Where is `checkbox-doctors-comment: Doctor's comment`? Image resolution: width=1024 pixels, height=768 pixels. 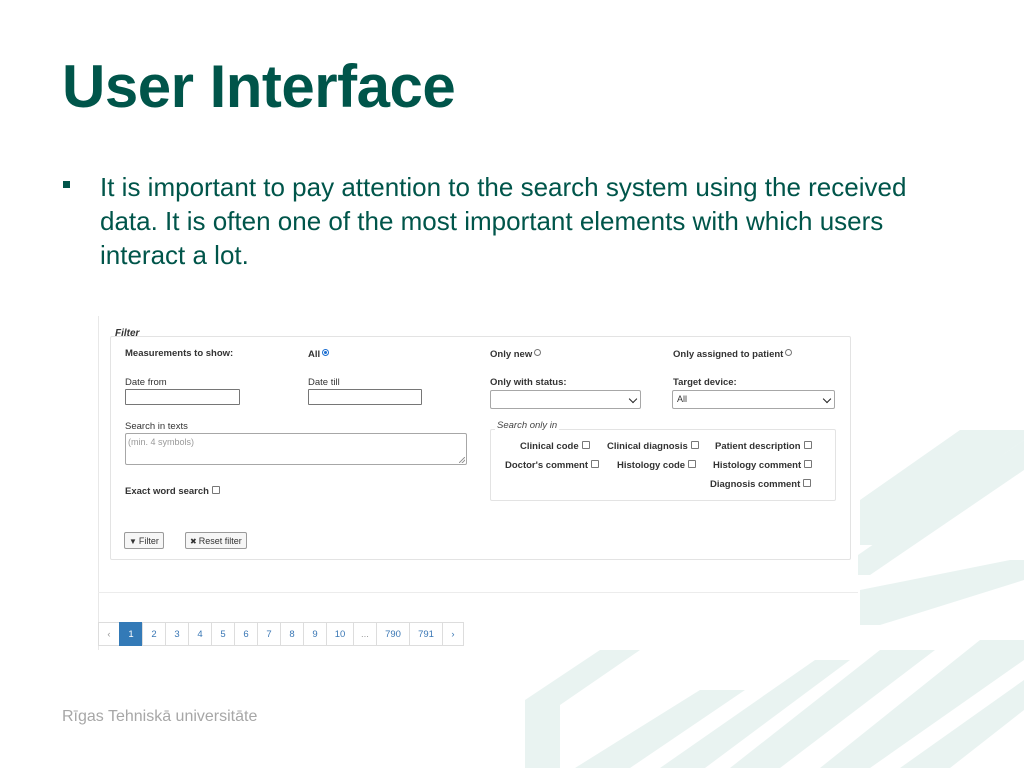
checkbox-doctors-comment: Doctor's comment is located at coordinates (552, 465).